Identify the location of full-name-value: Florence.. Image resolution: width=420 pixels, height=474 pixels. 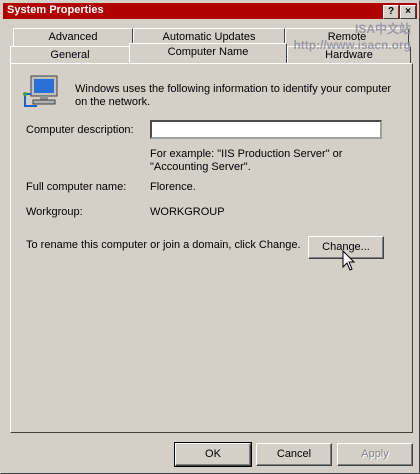
(173, 187).